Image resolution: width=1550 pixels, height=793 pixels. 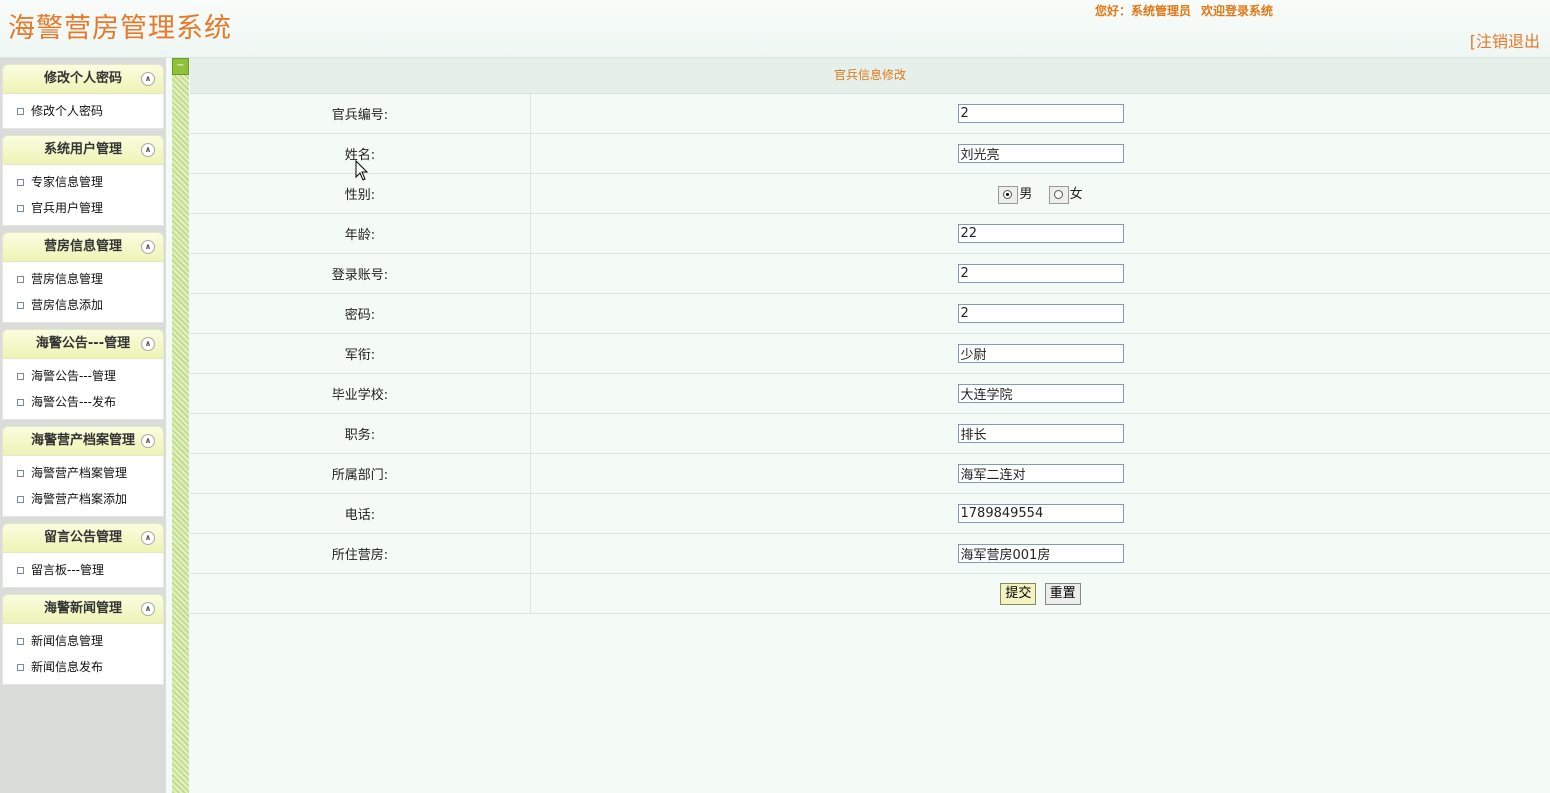 I want to click on account-field, so click(x=1040, y=273).